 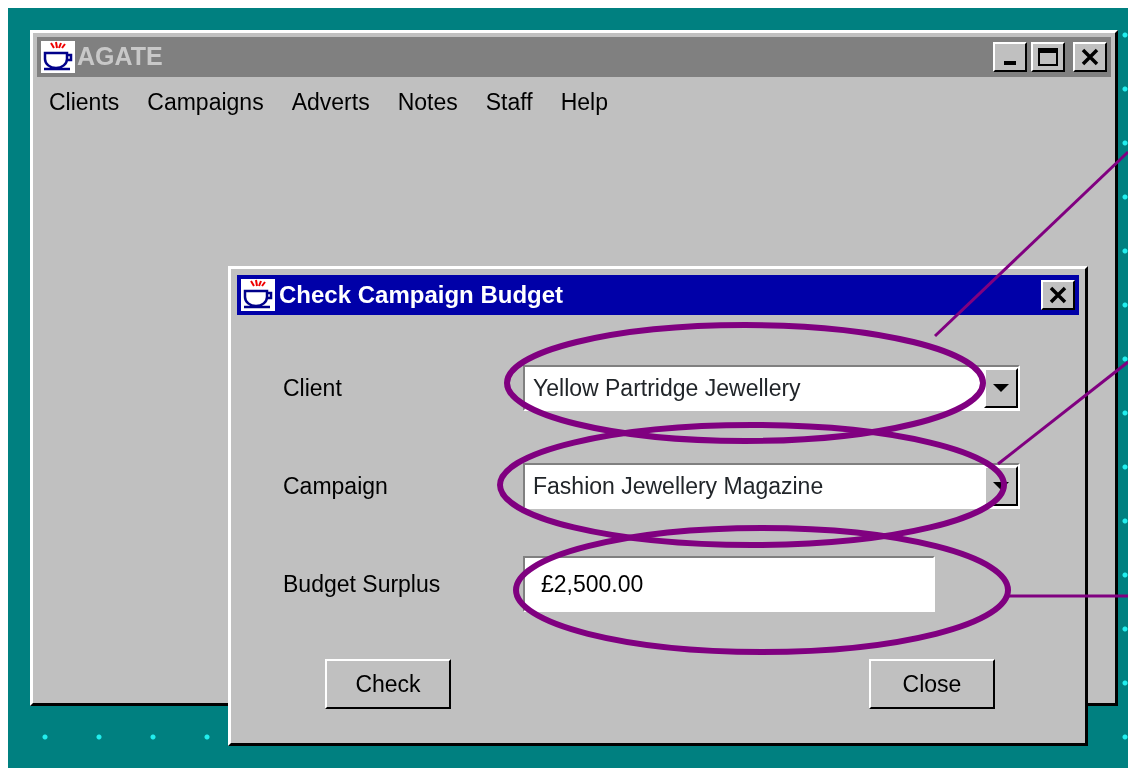 What do you see at coordinates (932, 684) in the screenshot?
I see `dialog-button: Close` at bounding box center [932, 684].